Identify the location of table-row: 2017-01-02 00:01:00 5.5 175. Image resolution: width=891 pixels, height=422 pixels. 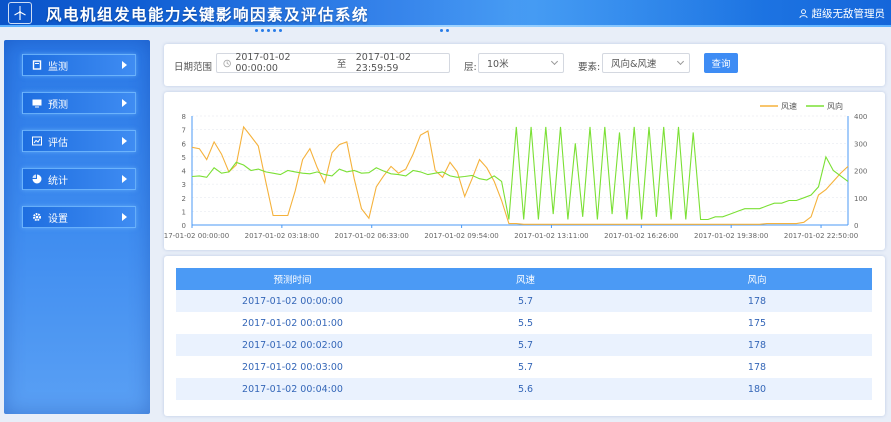
(524, 323).